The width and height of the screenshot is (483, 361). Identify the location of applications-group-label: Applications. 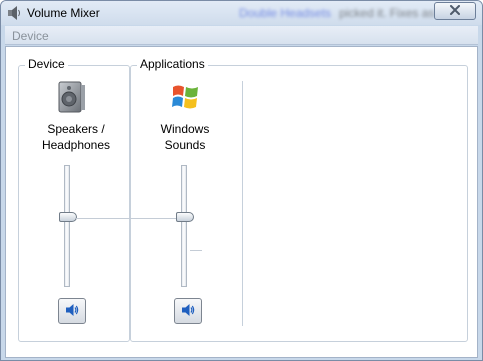
(172, 64).